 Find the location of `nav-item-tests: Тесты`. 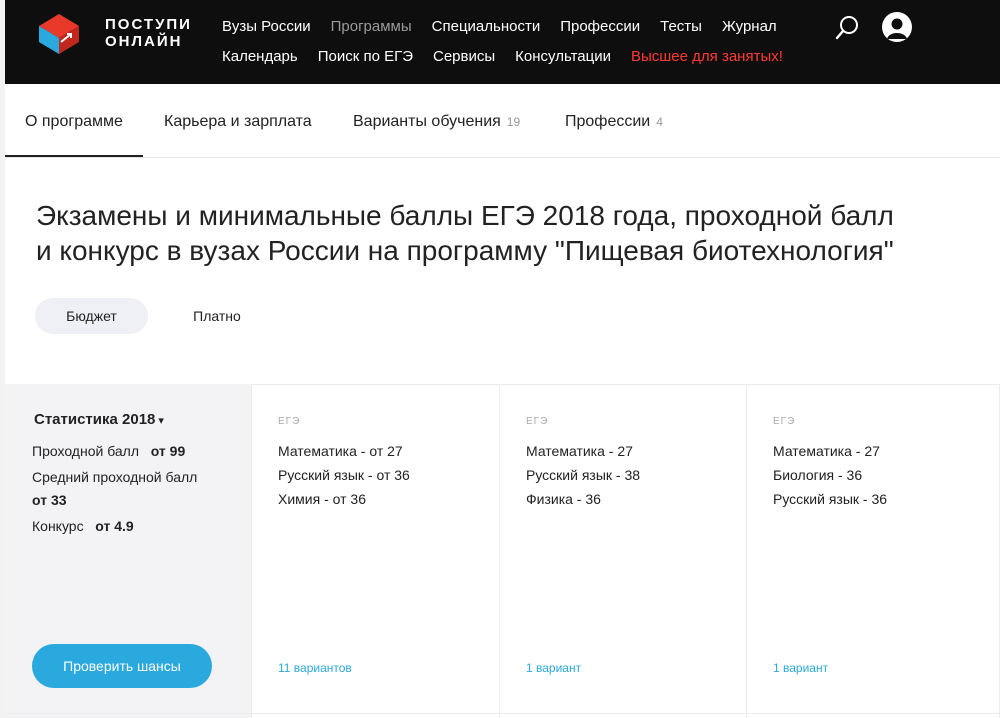

nav-item-tests: Тесты is located at coordinates (681, 27).